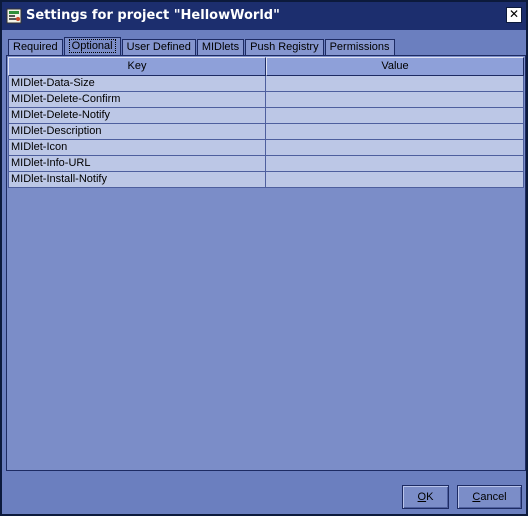 This screenshot has height=516, width=528. I want to click on tab-label: Permissions, so click(359, 47).